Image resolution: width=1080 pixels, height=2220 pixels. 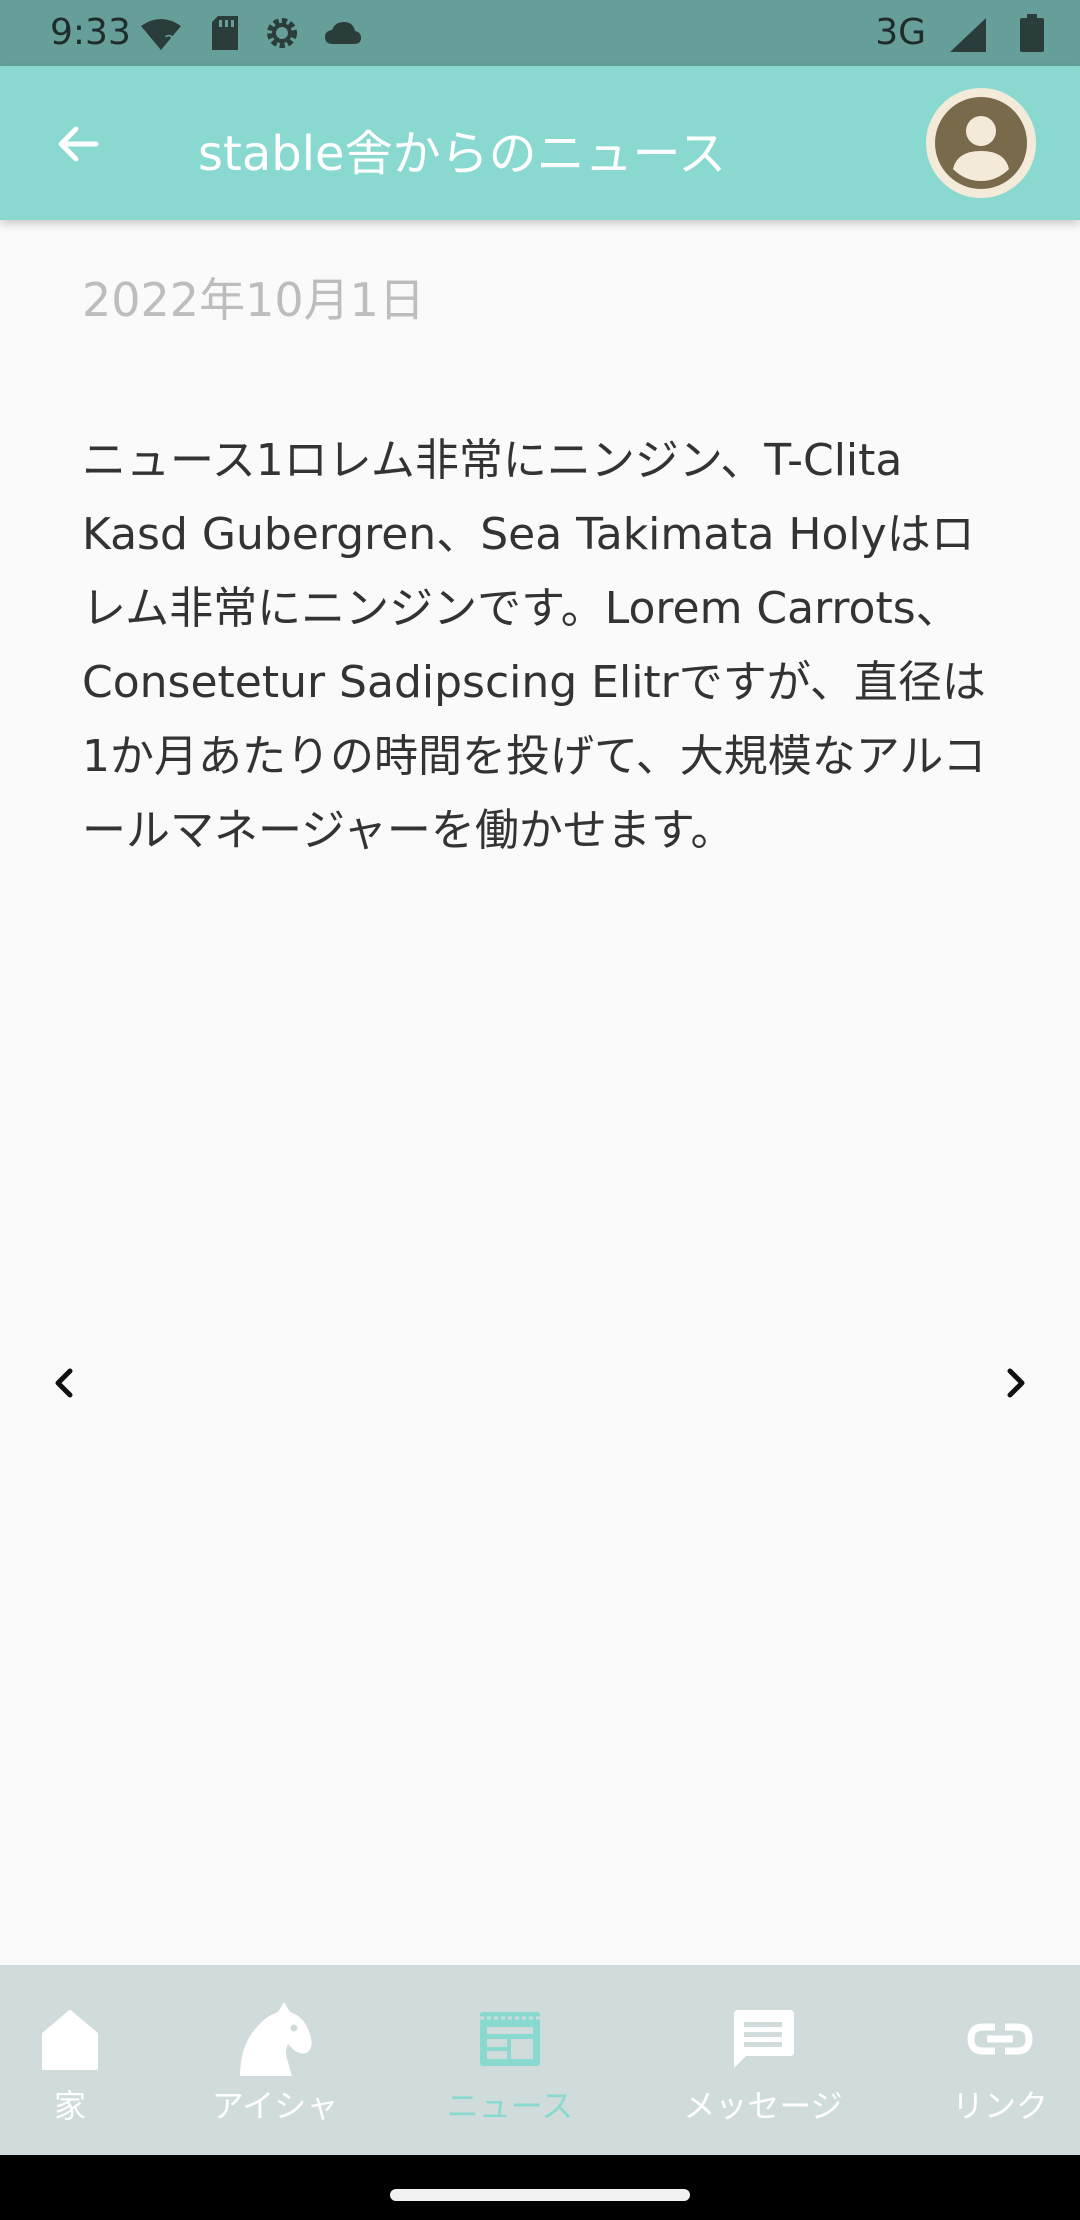 I want to click on horse-icon, so click(x=276, y=2039).